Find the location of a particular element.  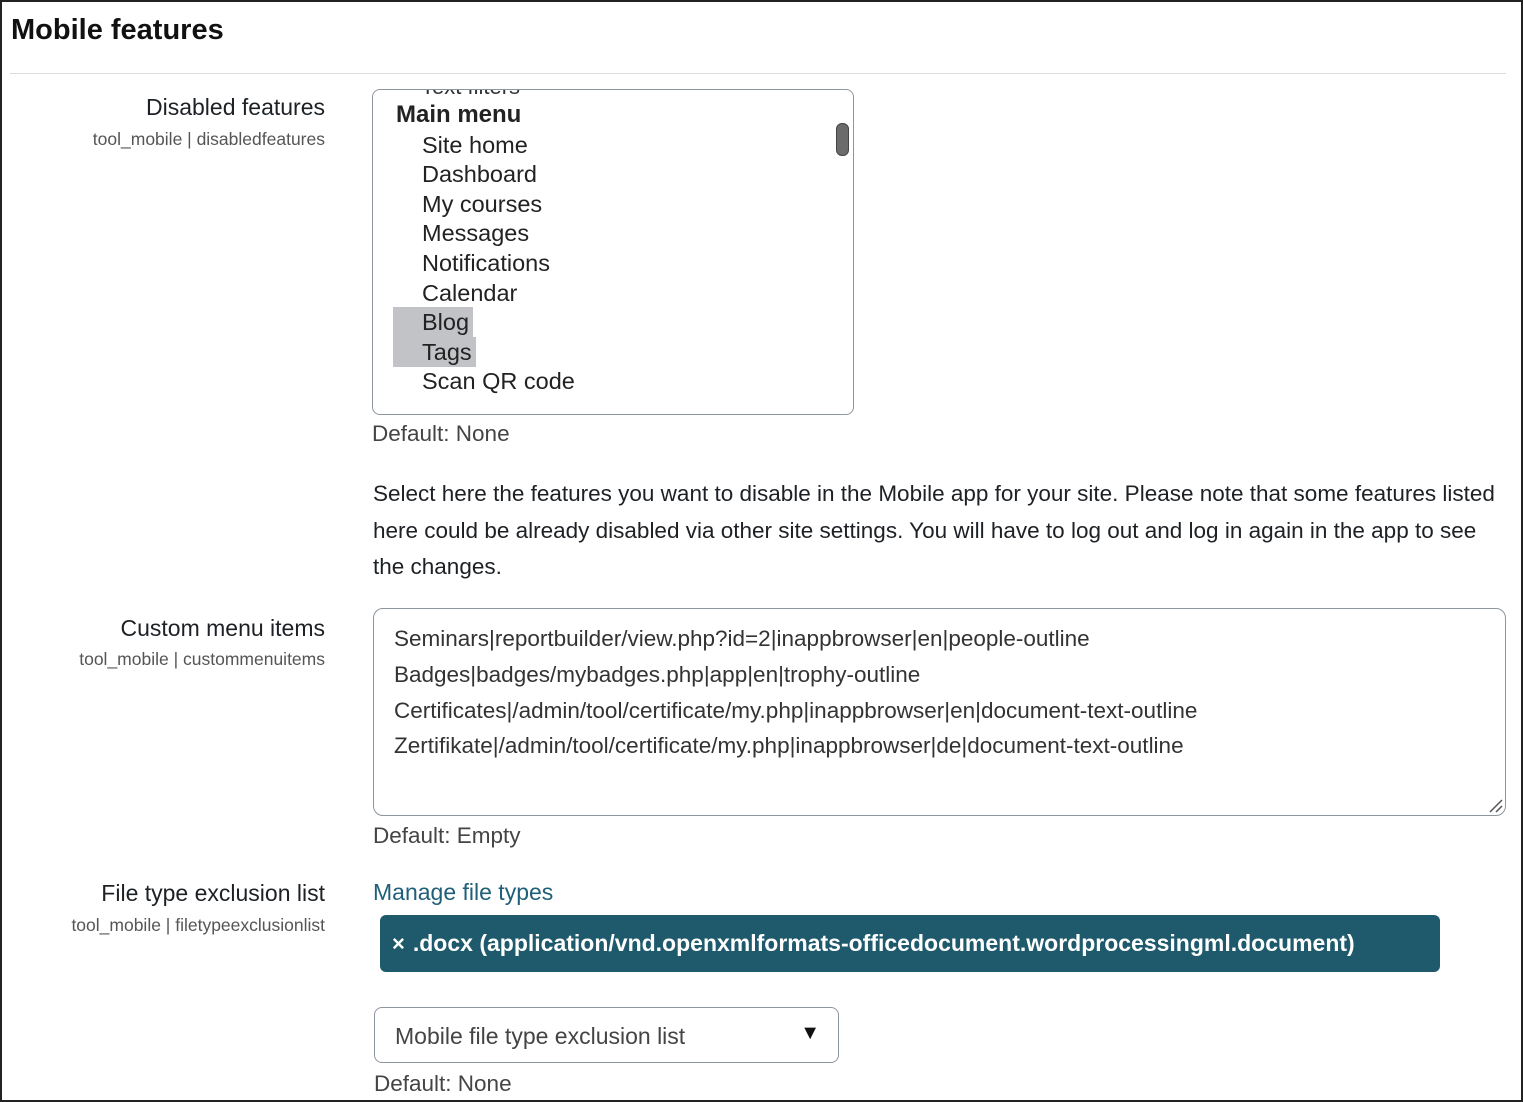

option-tags: Tags is located at coordinates (434, 352).